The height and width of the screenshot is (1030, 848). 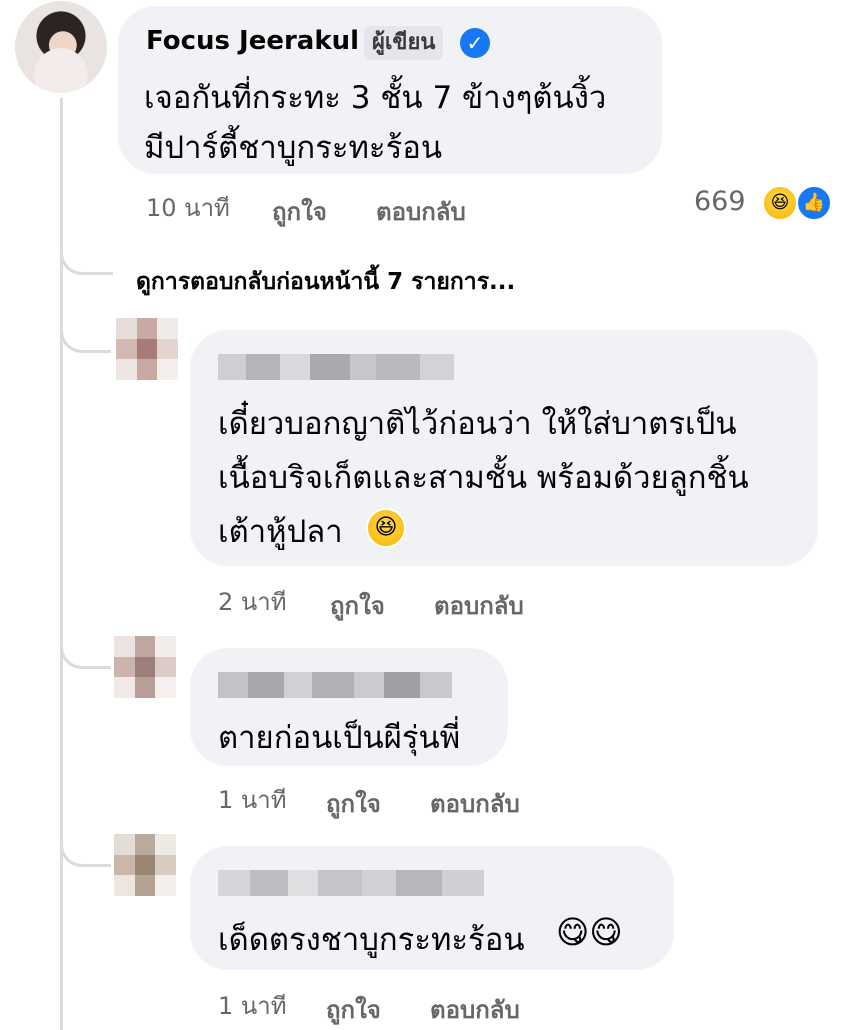 I want to click on comment-text-line: มีปาร์ตี้ชาบูกระทะร้อน, so click(x=293, y=148).